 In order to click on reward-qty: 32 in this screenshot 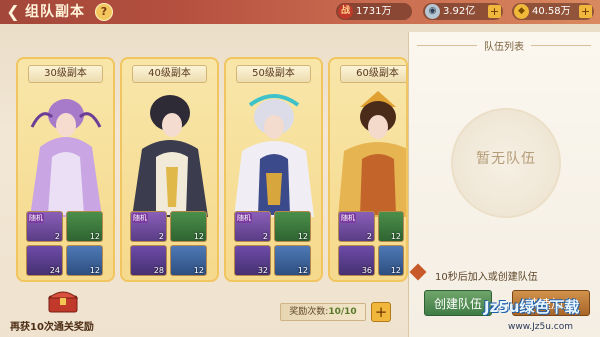, I will do `click(262, 270)`.